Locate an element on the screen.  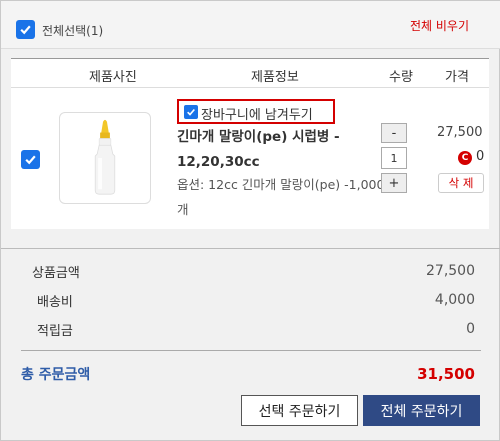
point-coin-icon: C is located at coordinates (465, 158).